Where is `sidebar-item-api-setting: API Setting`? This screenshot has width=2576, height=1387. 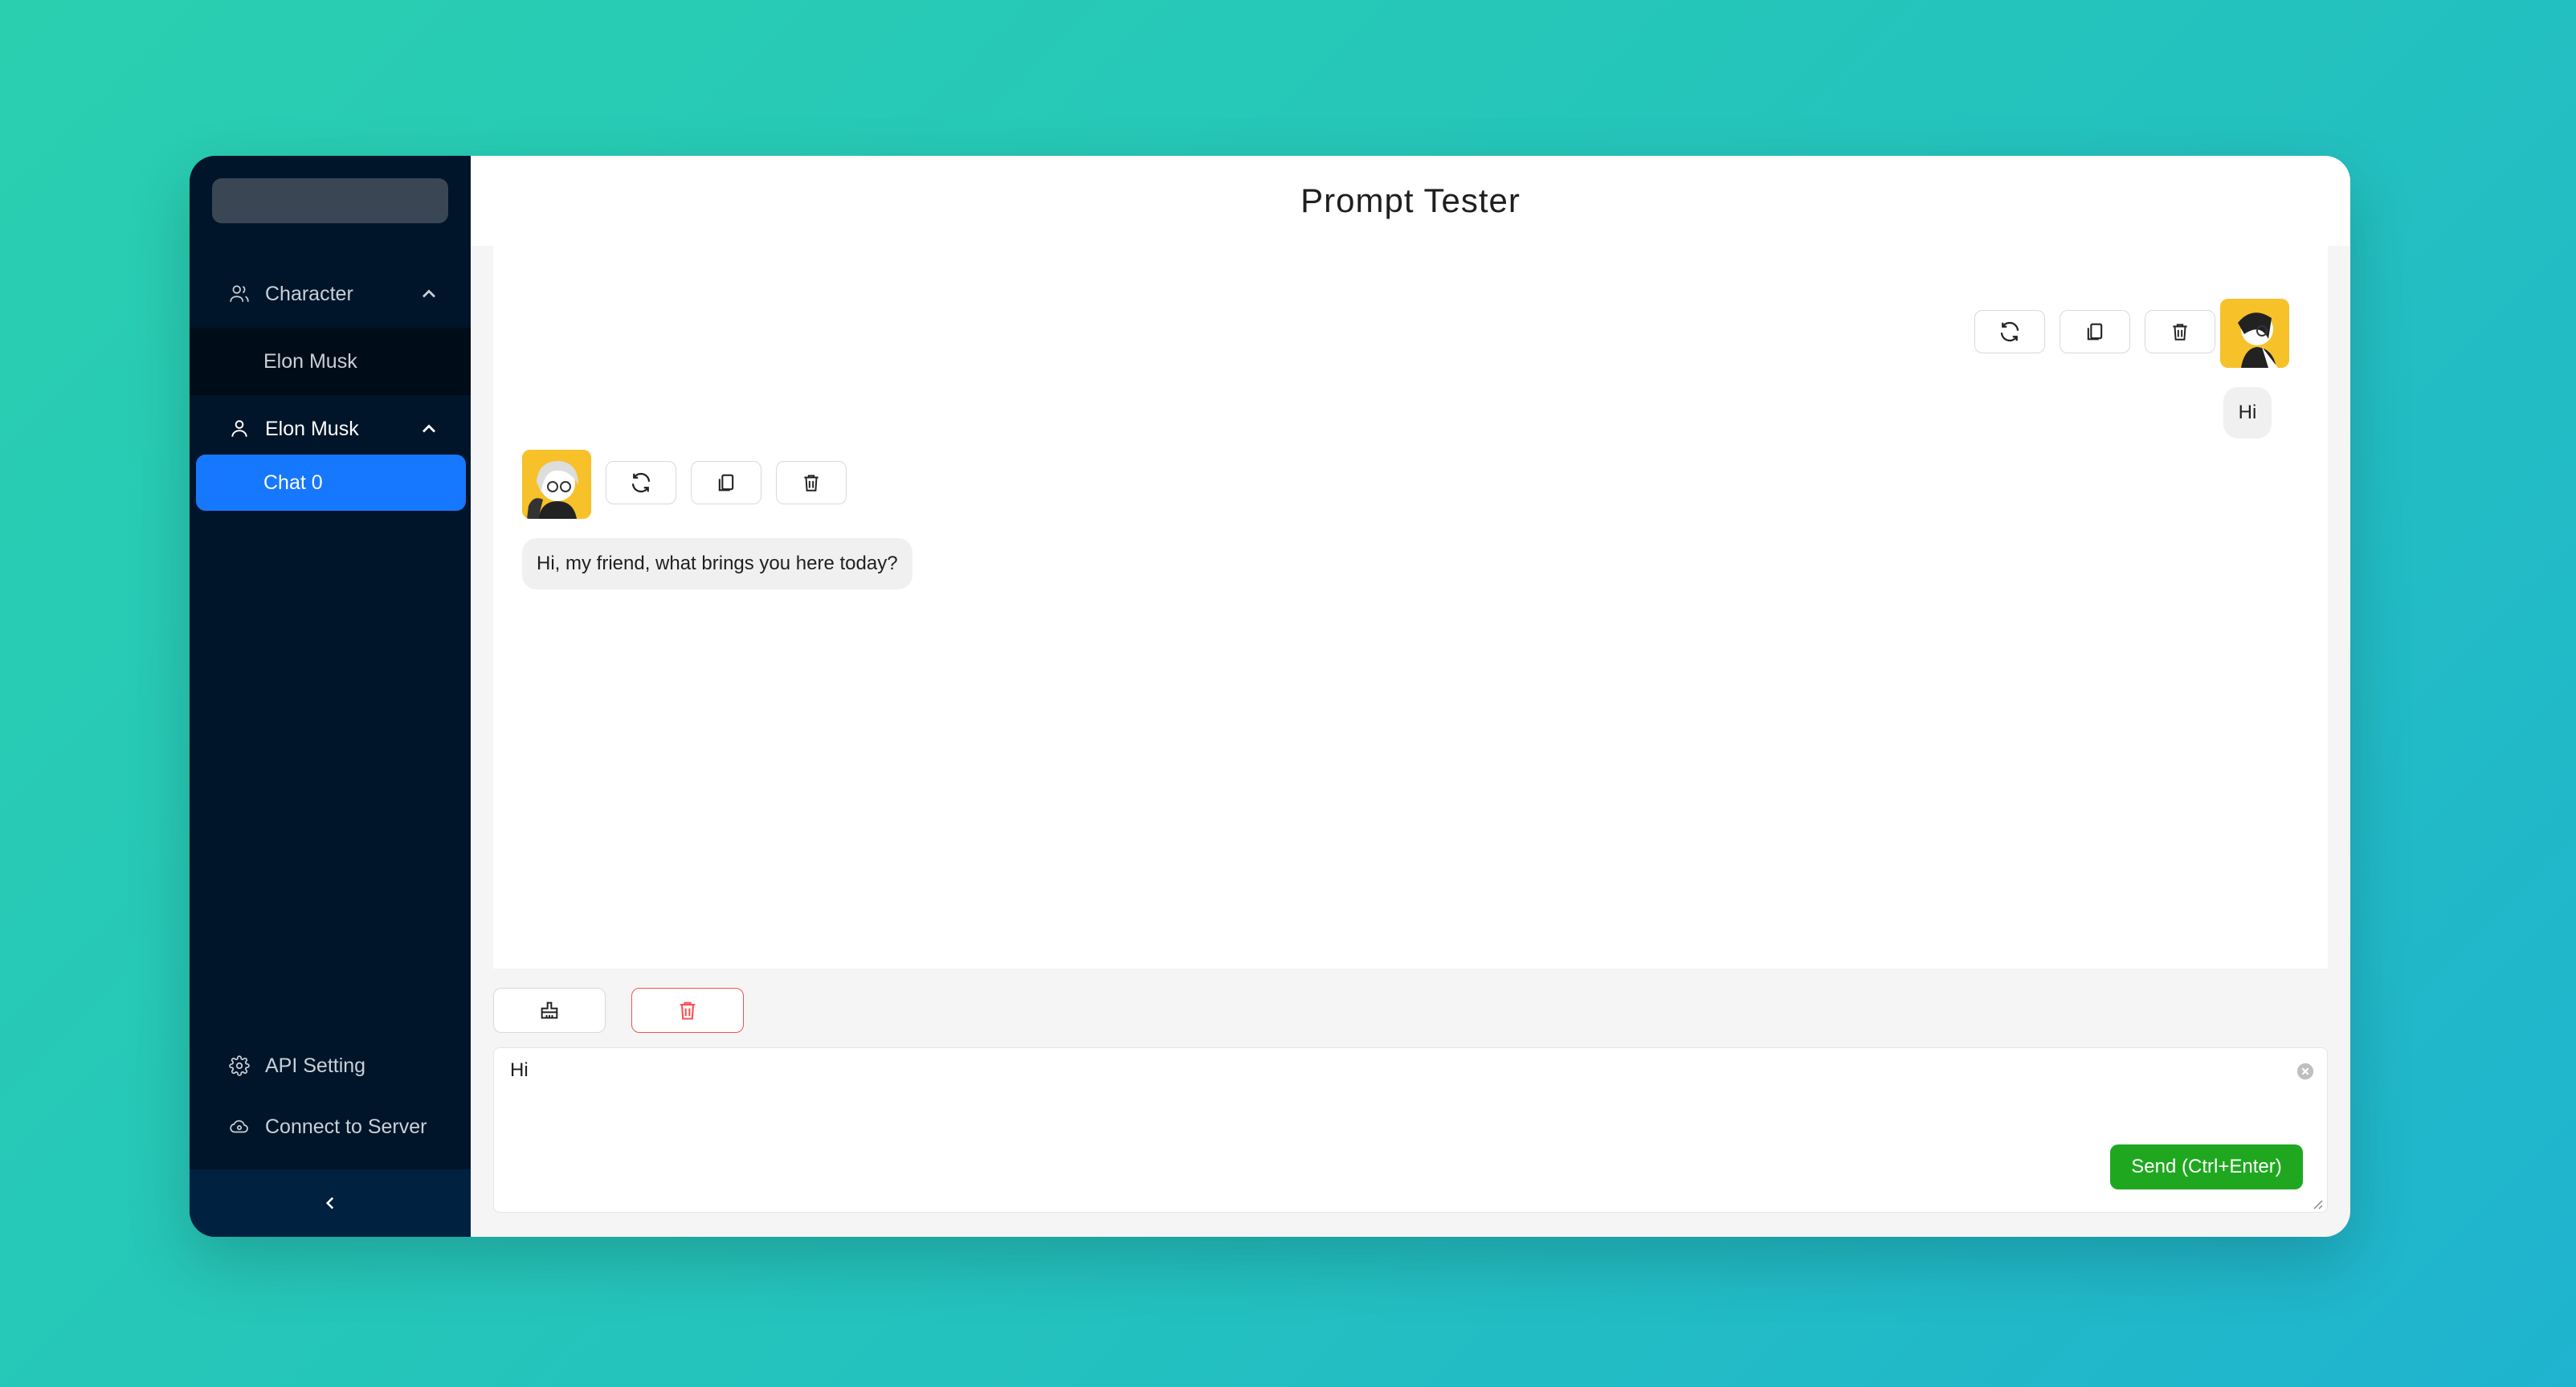 sidebar-item-api-setting: API Setting is located at coordinates (330, 1066).